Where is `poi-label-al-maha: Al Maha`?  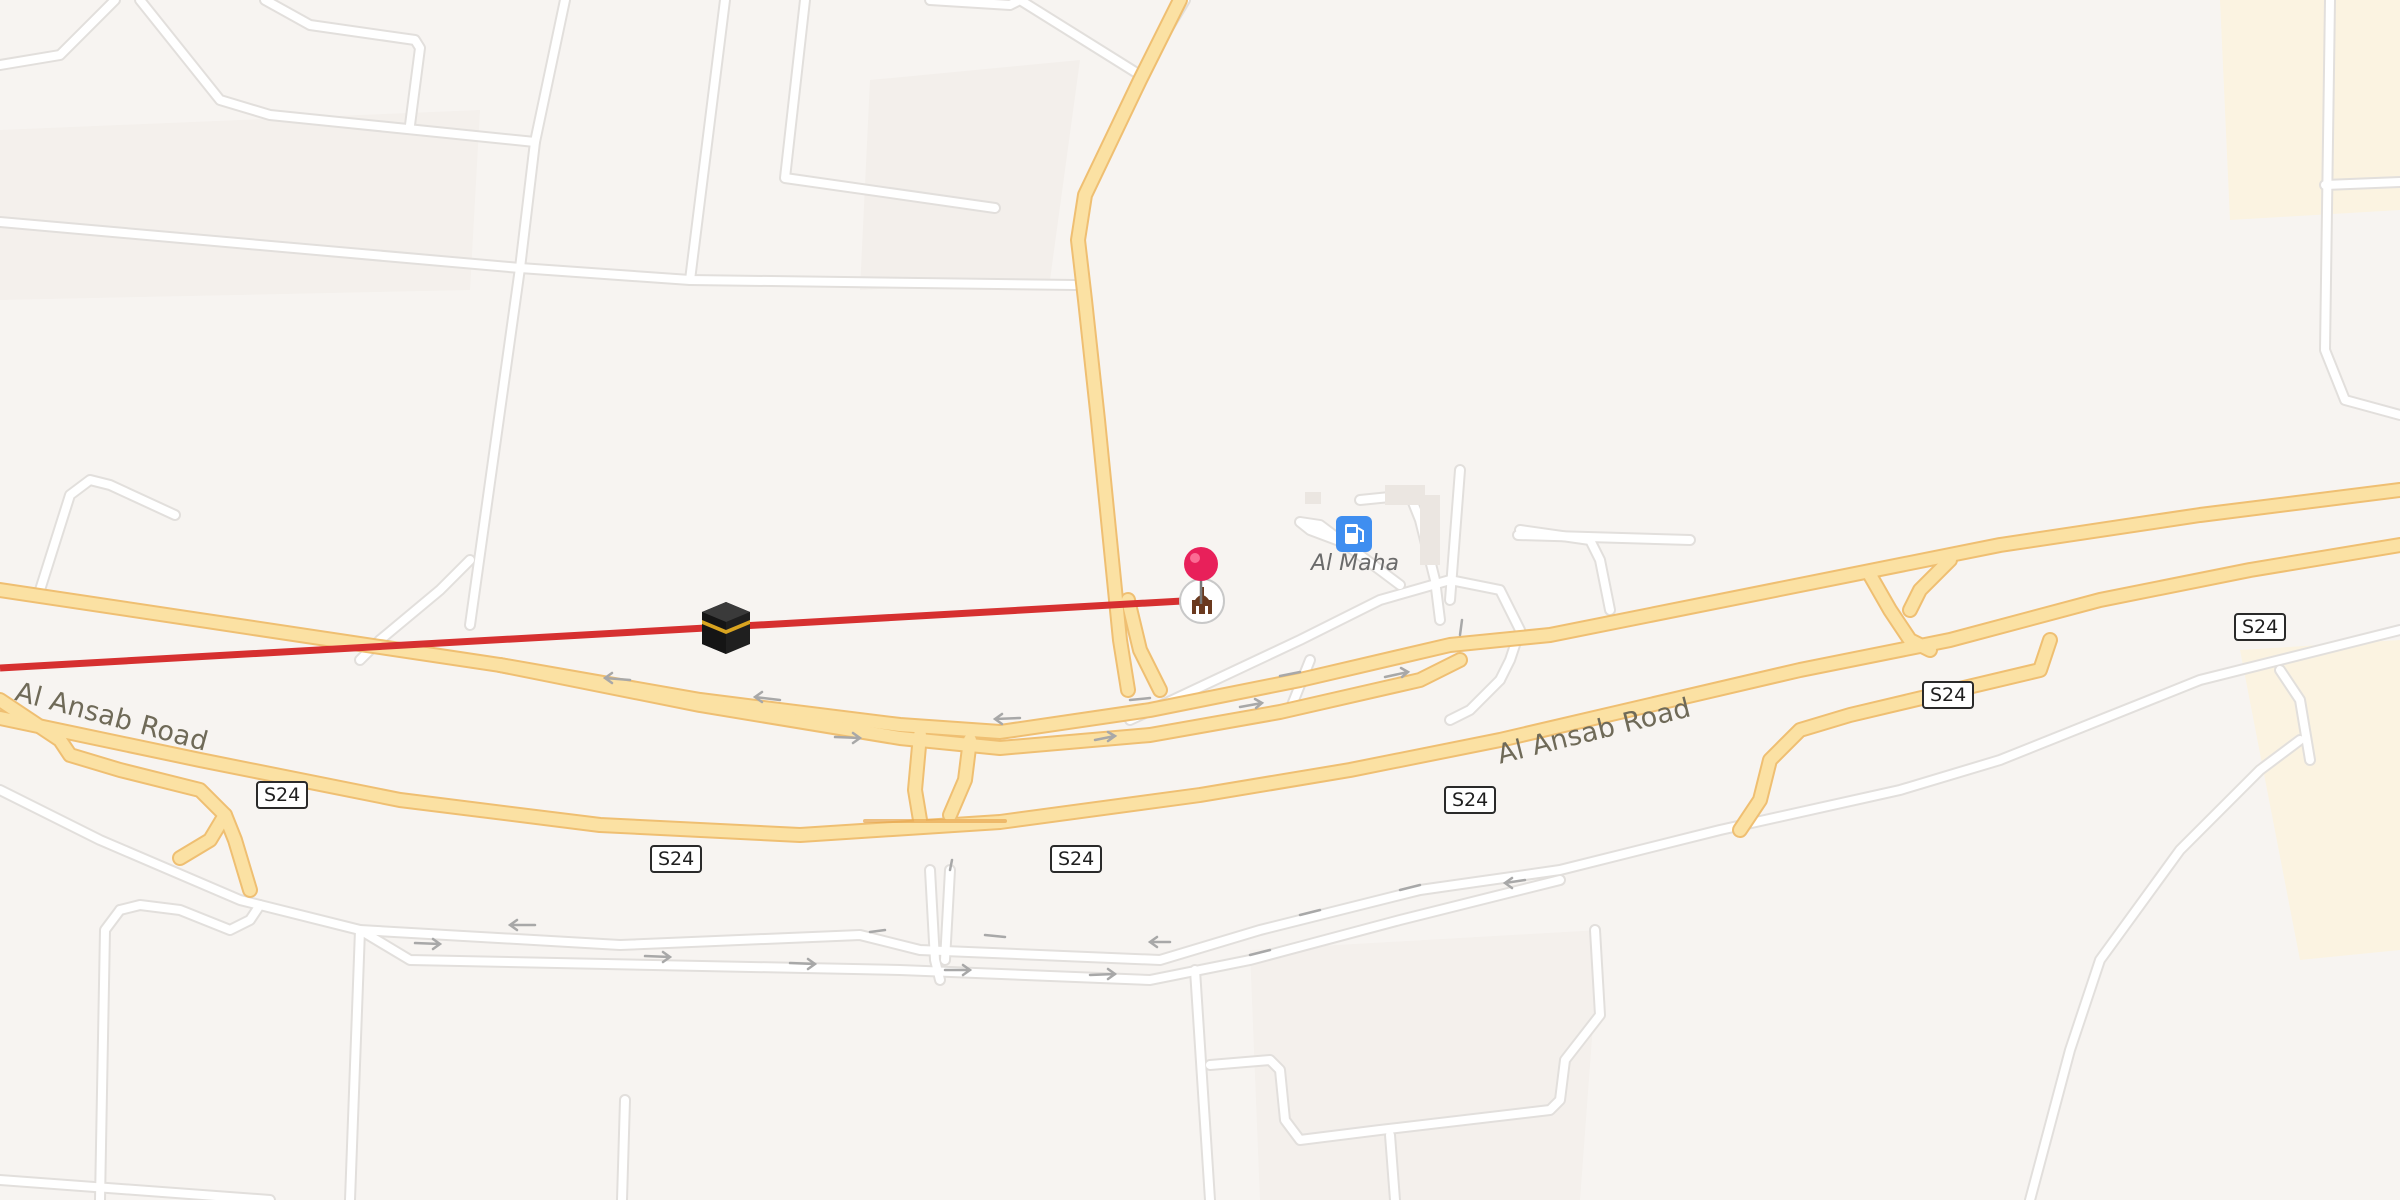 poi-label-al-maha: Al Maha is located at coordinates (1355, 563).